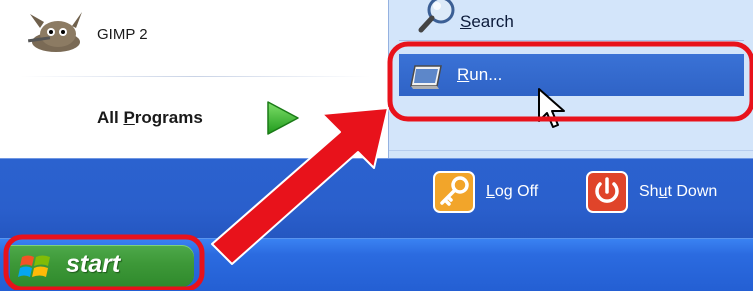 The height and width of the screenshot is (291, 753). Describe the element at coordinates (122, 34) in the screenshot. I see `gimp-label: GIMP 2` at that location.